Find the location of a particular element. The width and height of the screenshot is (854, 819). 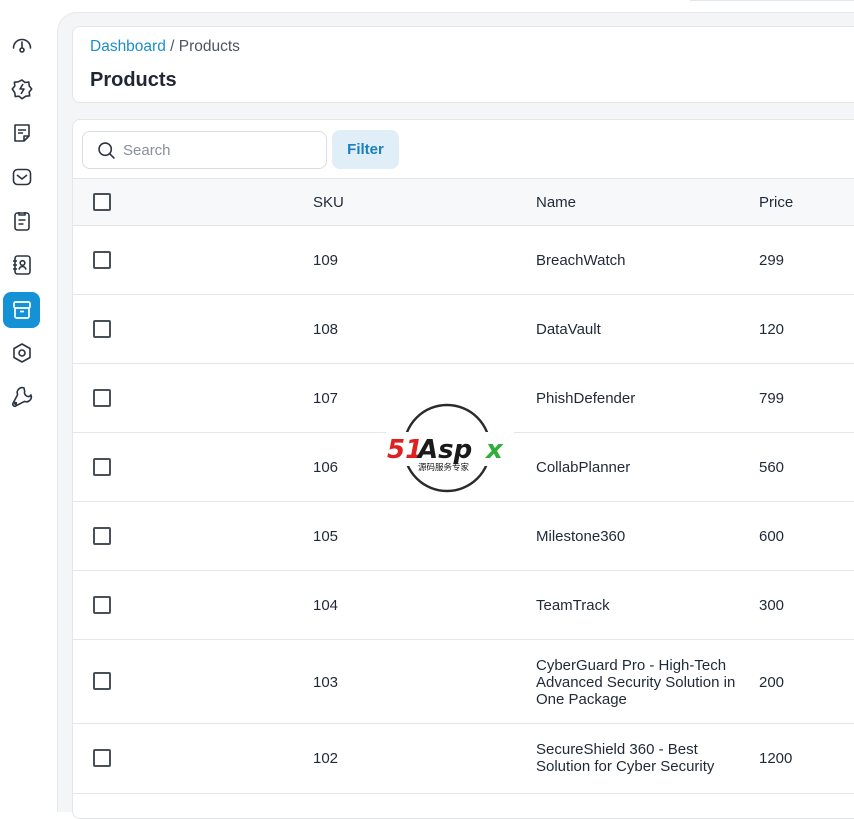

svg-text: x is located at coordinates (494, 450).